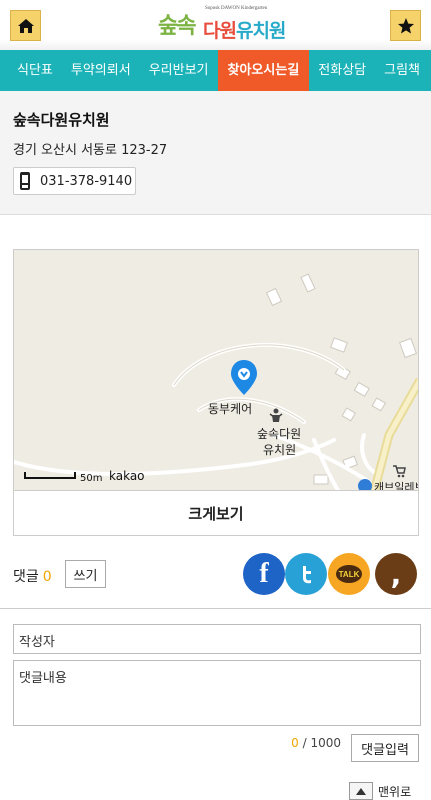 The height and width of the screenshot is (800, 431). What do you see at coordinates (216, 513) in the screenshot?
I see `big-view-button: 크게보기` at bounding box center [216, 513].